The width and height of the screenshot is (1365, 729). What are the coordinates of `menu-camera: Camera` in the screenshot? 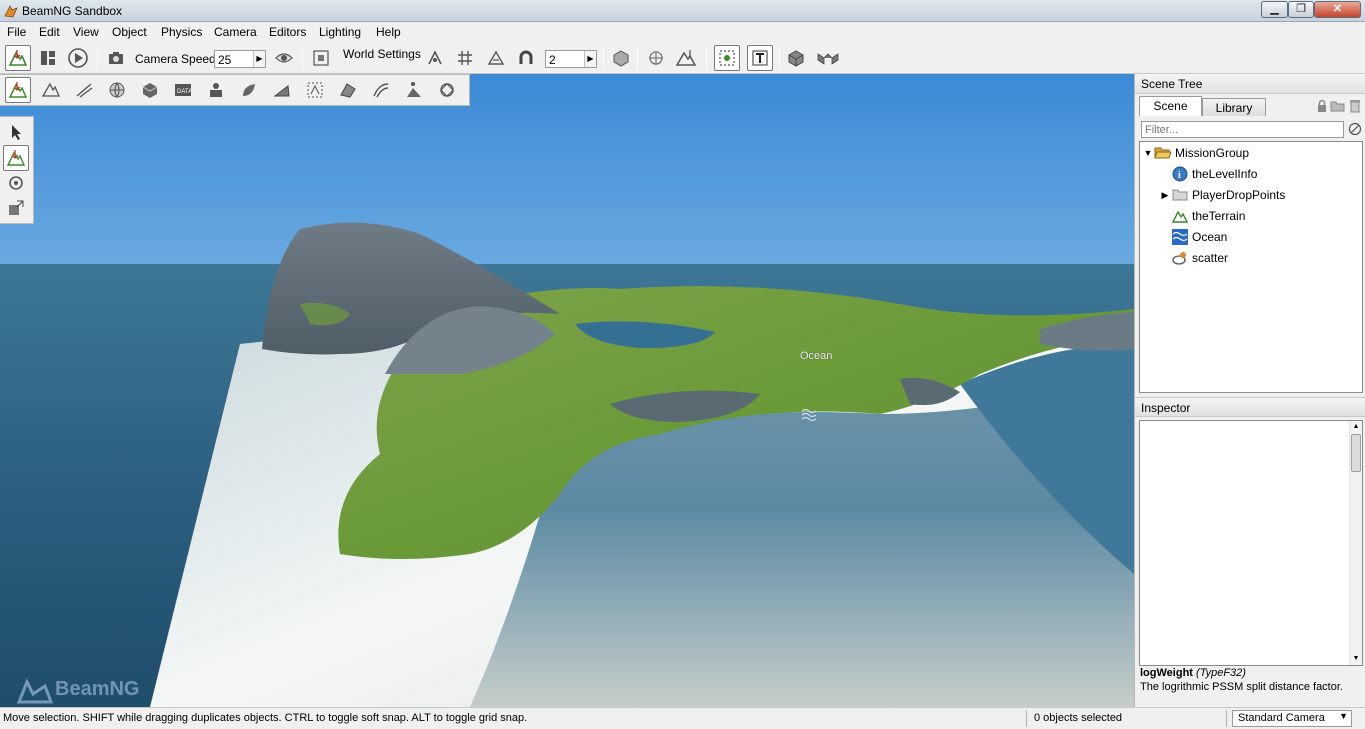 It's located at (235, 32).